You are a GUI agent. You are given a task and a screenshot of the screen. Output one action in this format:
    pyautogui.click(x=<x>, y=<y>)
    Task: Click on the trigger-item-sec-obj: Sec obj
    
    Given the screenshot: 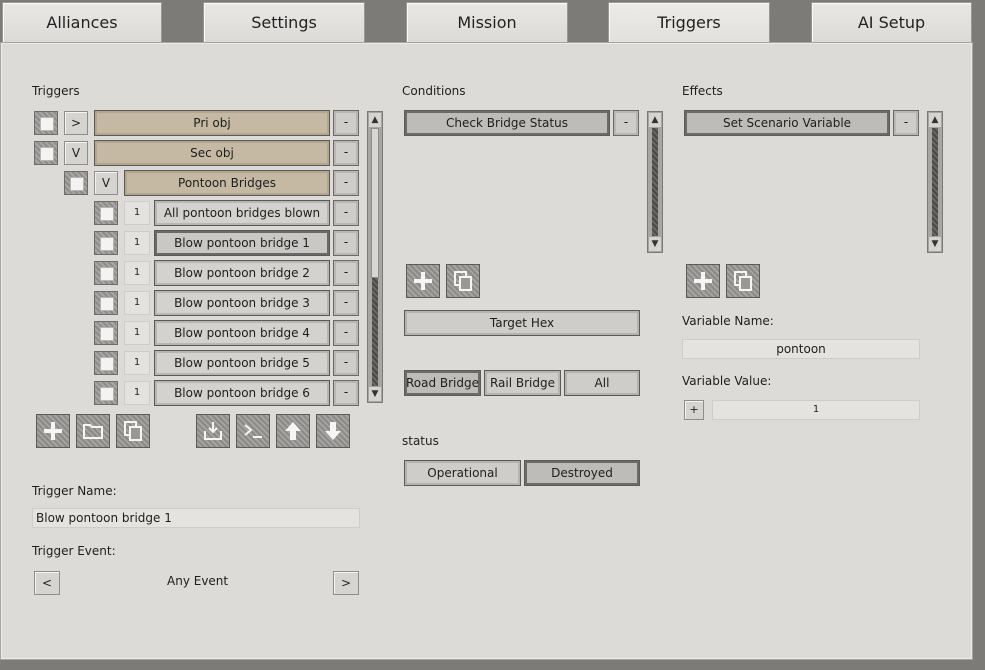 What is the action you would take?
    pyautogui.click(x=212, y=153)
    